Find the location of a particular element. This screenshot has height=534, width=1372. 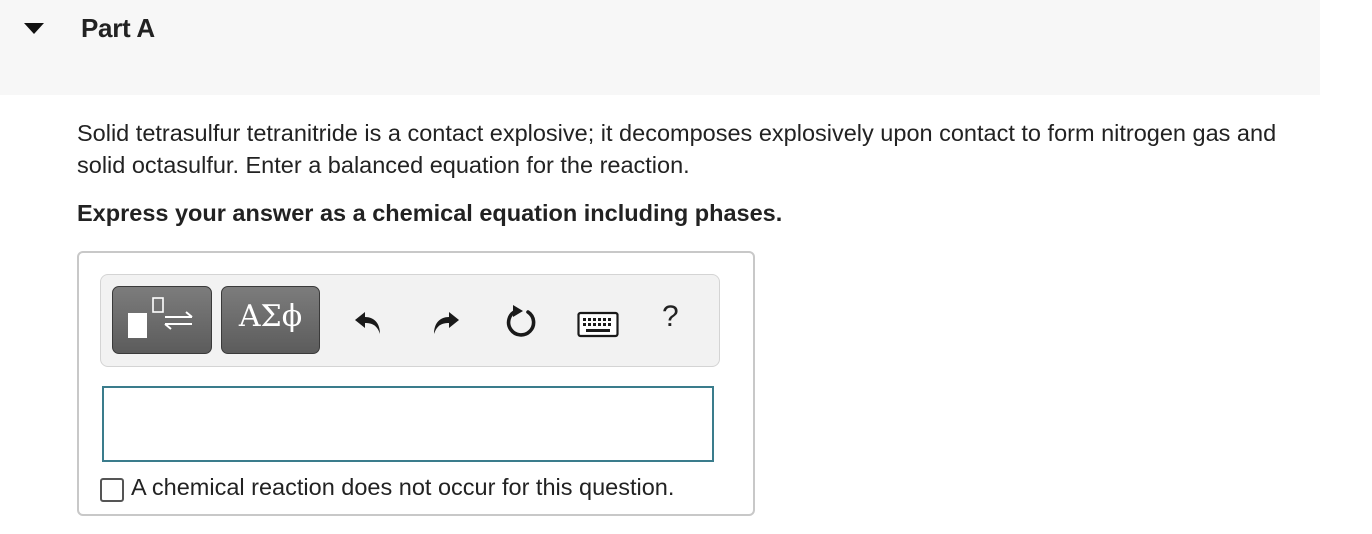

keyboard-button is located at coordinates (598, 325).